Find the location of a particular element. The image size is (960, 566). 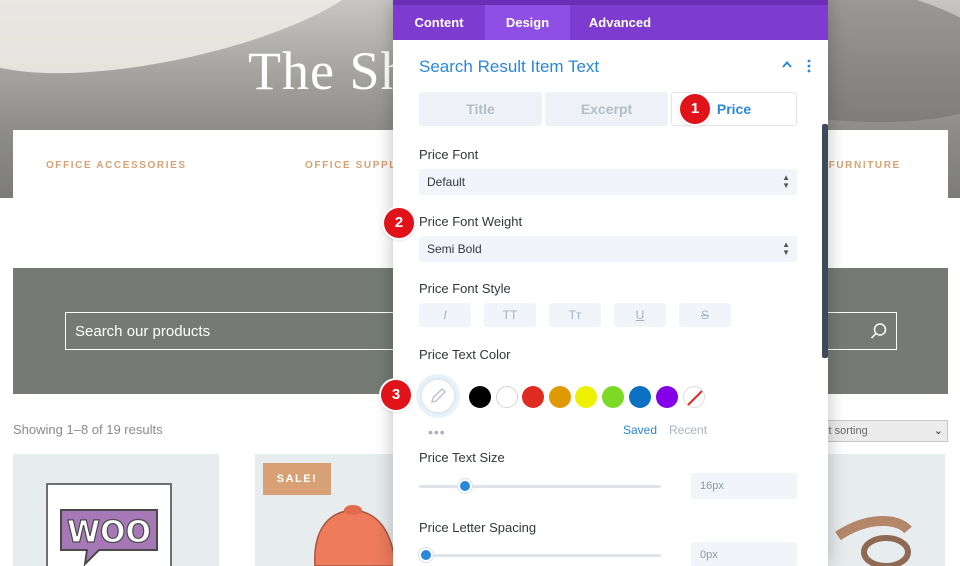

saved-colors-link: Saved is located at coordinates (640, 430).